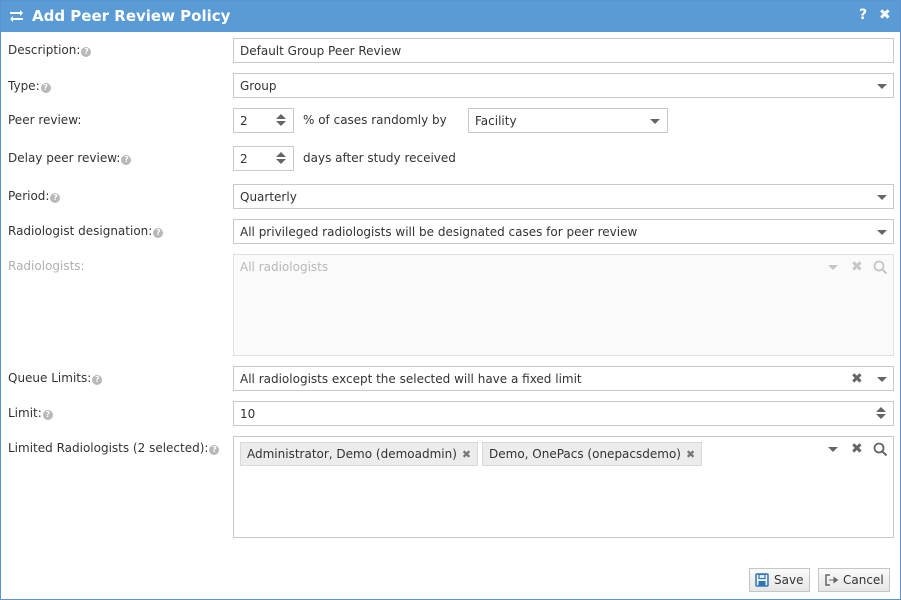  I want to click on type-label: Type:?, so click(29, 86).